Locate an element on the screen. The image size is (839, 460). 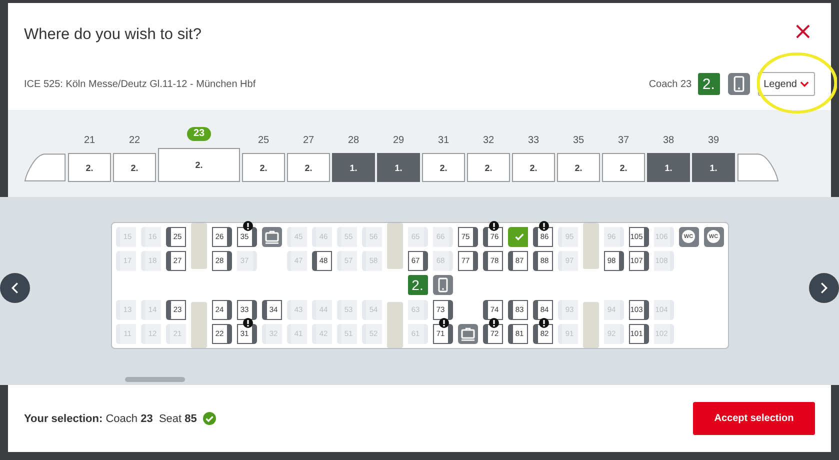
next-button is located at coordinates (824, 288).